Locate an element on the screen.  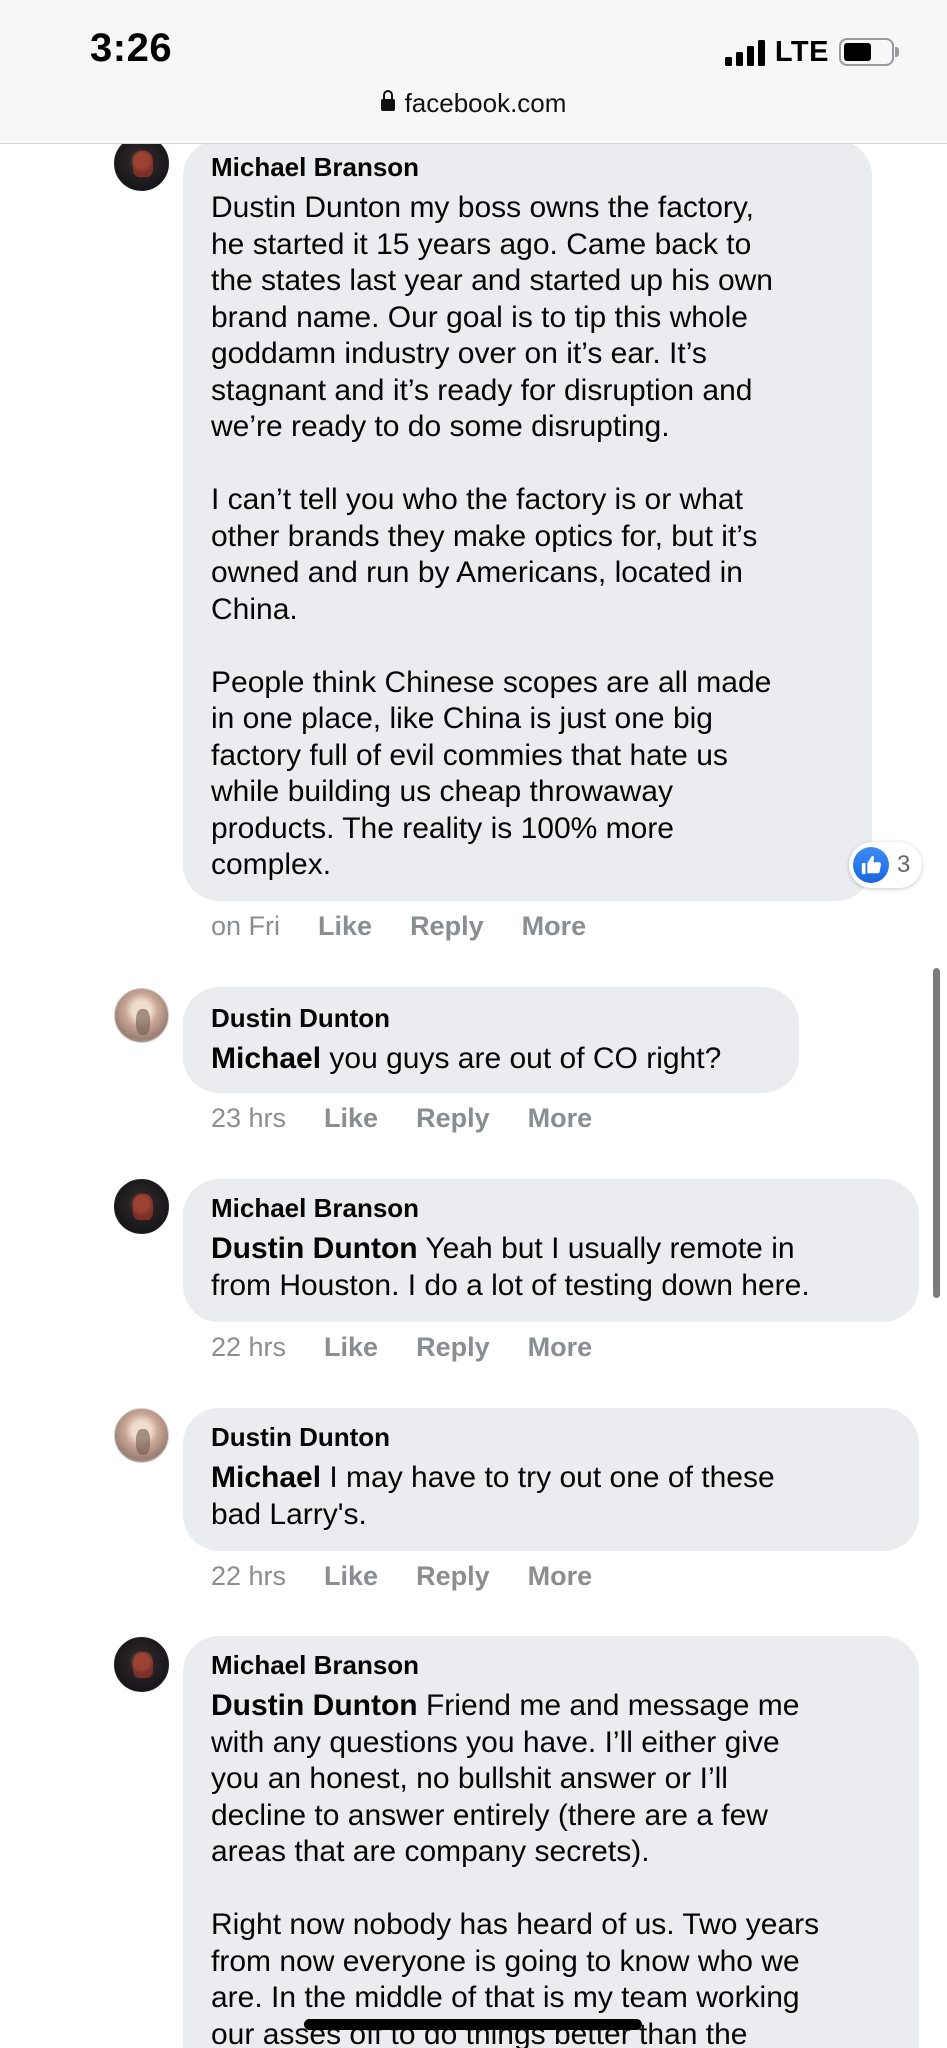
reaction-summary: 3 is located at coordinates (886, 865).